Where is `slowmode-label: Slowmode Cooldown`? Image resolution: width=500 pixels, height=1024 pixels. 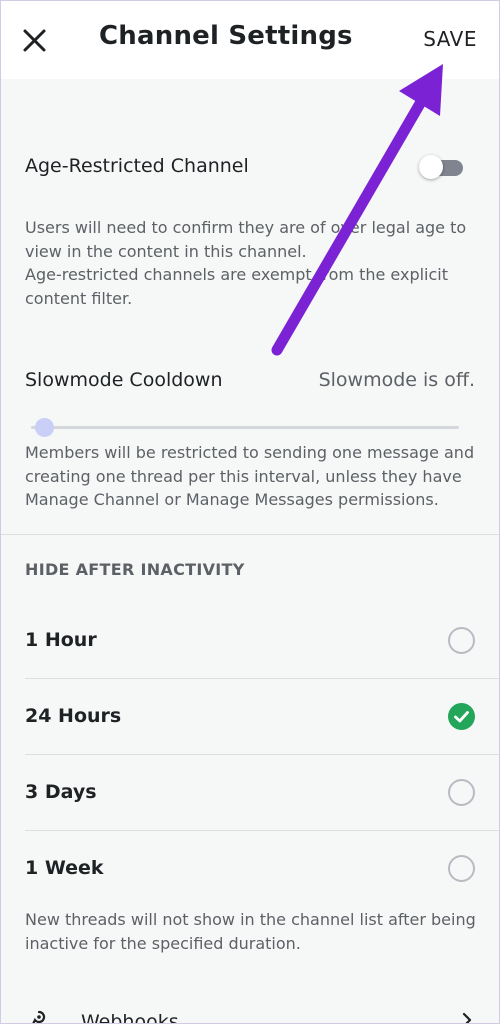
slowmode-label: Slowmode Cooldown is located at coordinates (124, 380).